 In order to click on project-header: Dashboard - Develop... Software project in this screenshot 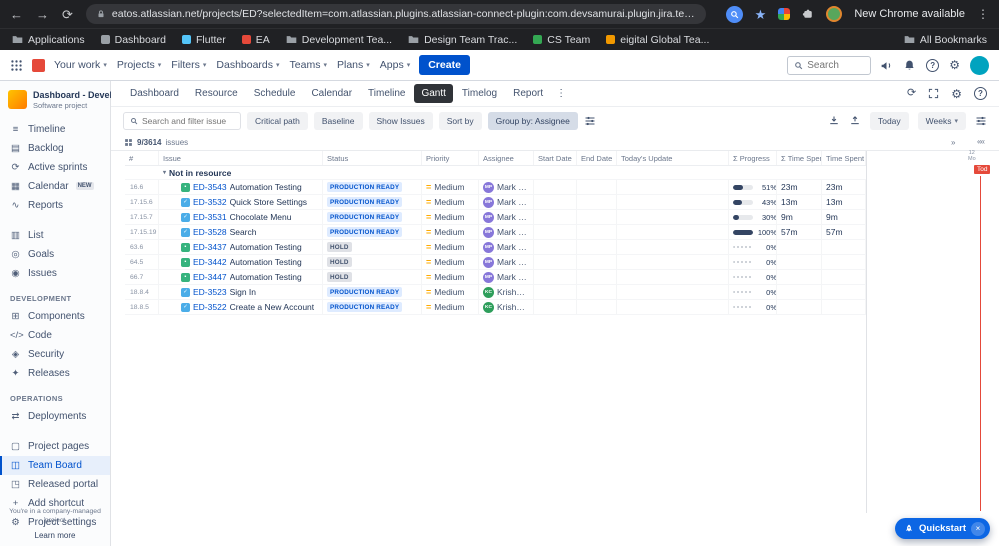, I will do `click(65, 100)`.